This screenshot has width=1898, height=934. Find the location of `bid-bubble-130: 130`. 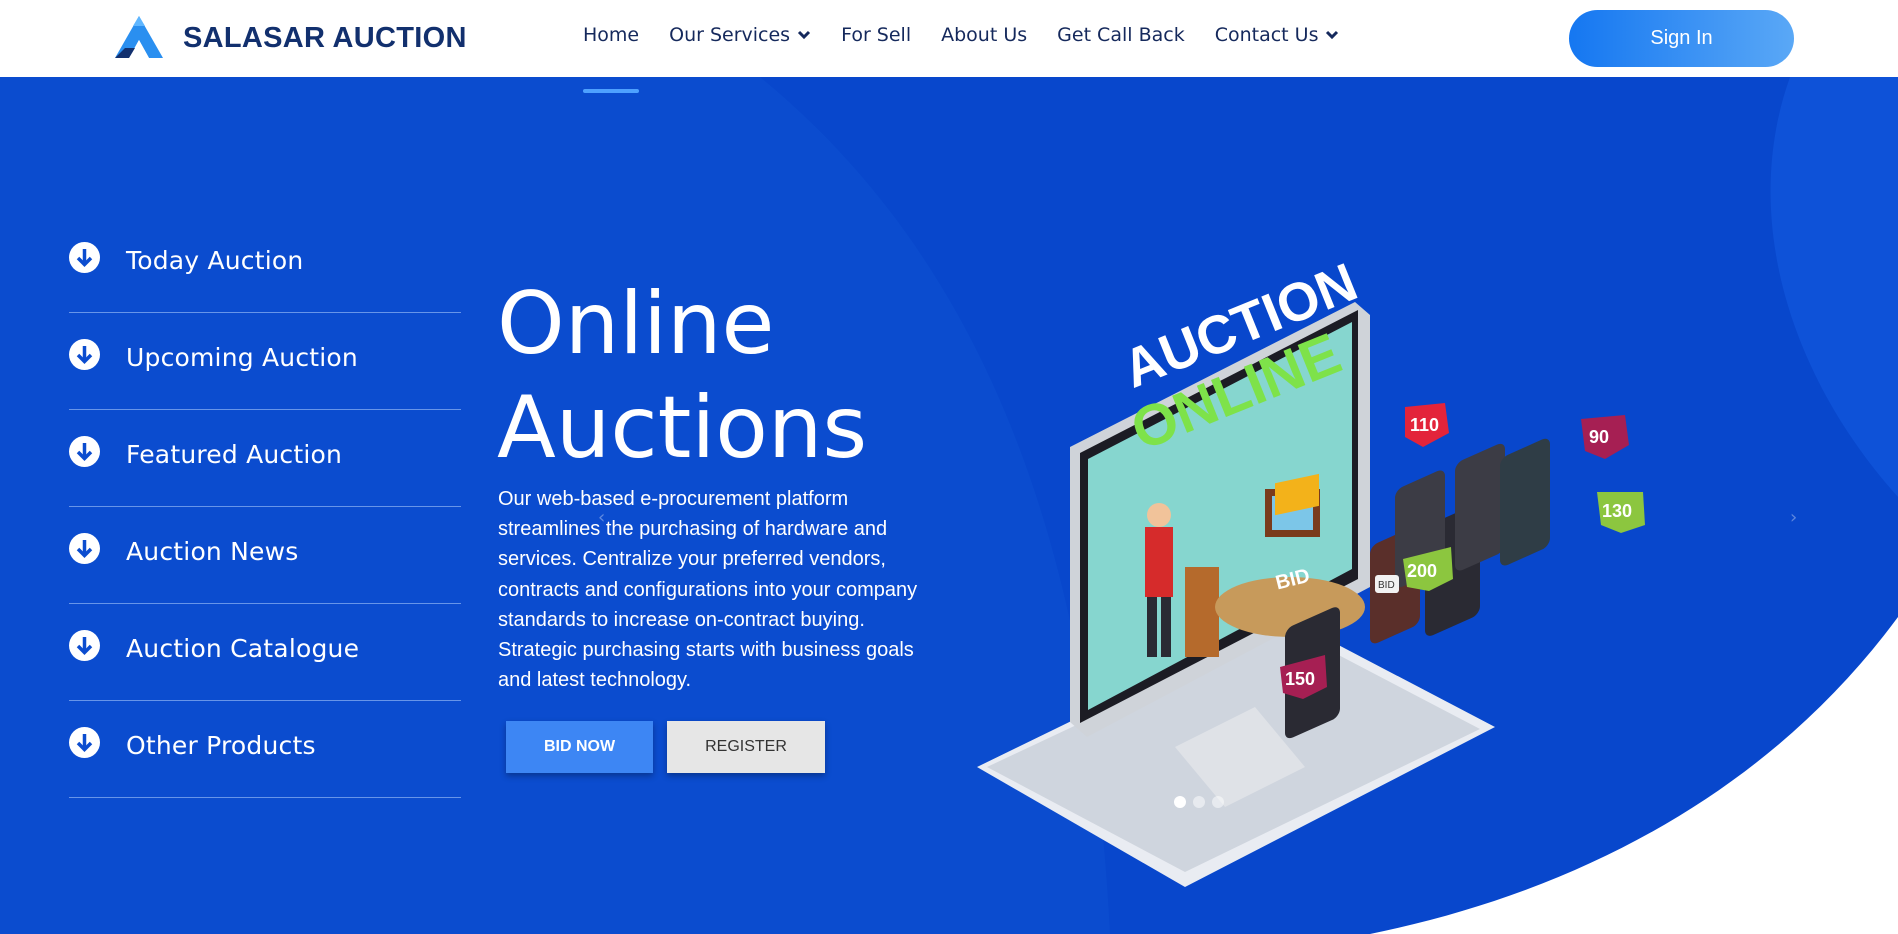

bid-bubble-130: 130 is located at coordinates (1621, 512).